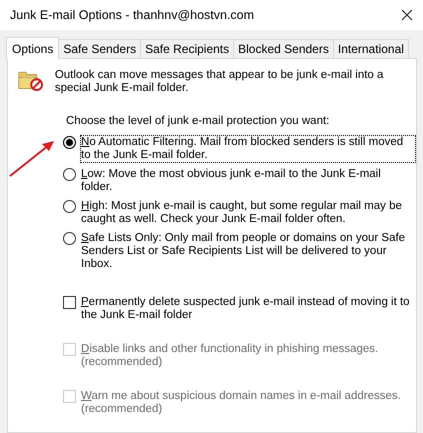  I want to click on arrow-drawing, so click(32, 159).